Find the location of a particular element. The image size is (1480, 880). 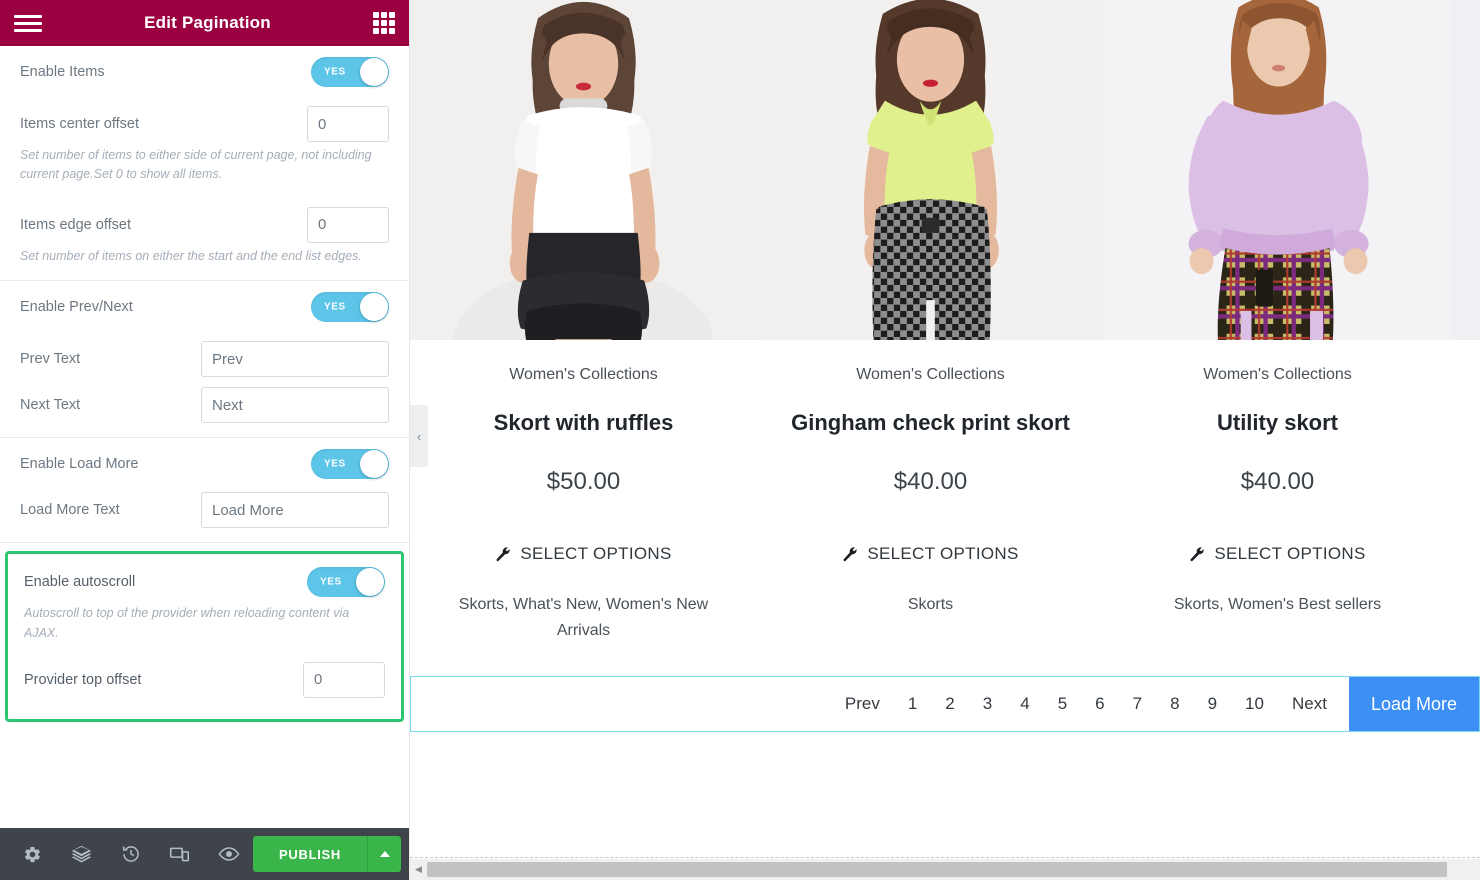

eye-icon is located at coordinates (228, 854).